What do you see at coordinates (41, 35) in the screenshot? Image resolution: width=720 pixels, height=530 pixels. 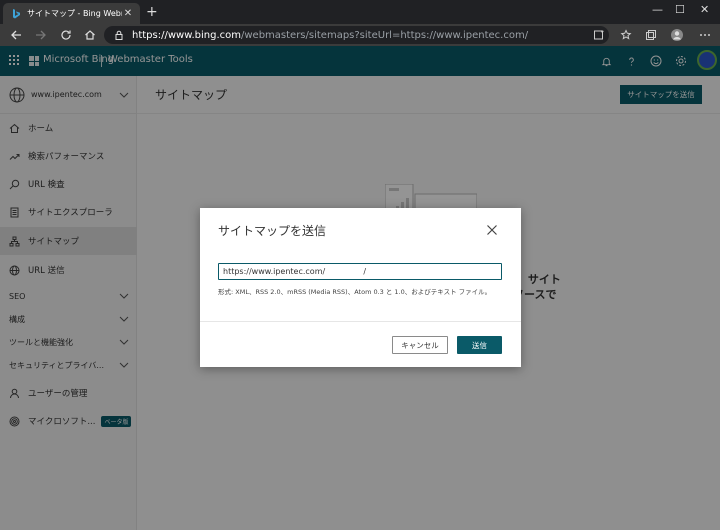 I see `forward-icon` at bounding box center [41, 35].